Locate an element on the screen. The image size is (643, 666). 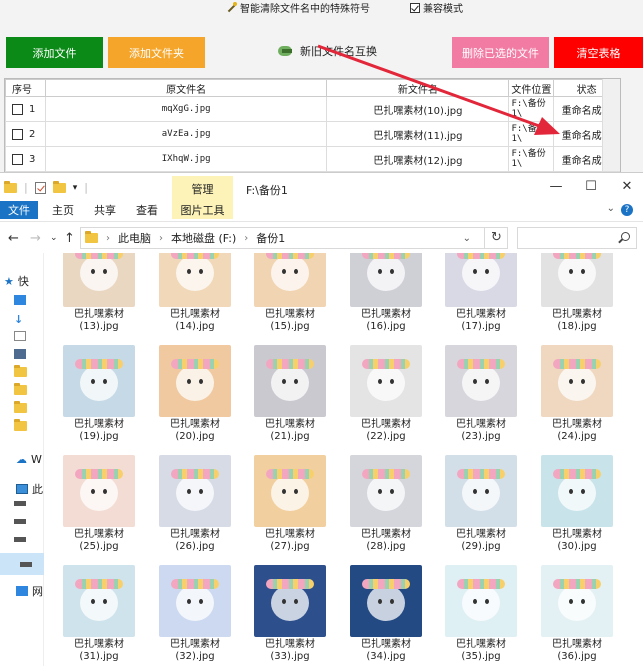
help-icon: ? is located at coordinates (627, 210).